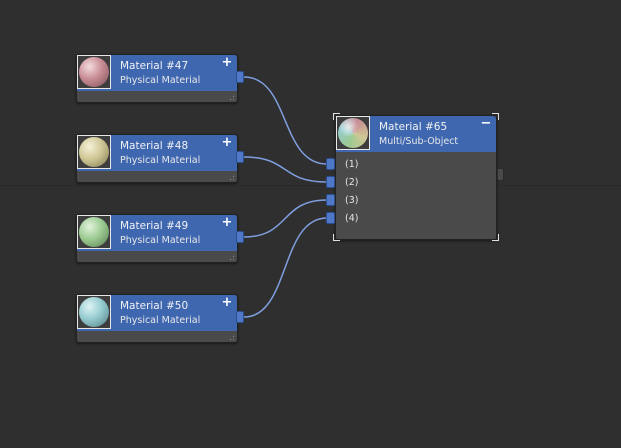 The height and width of the screenshot is (448, 621). Describe the element at coordinates (352, 164) in the screenshot. I see `slot-label: (1)` at that location.